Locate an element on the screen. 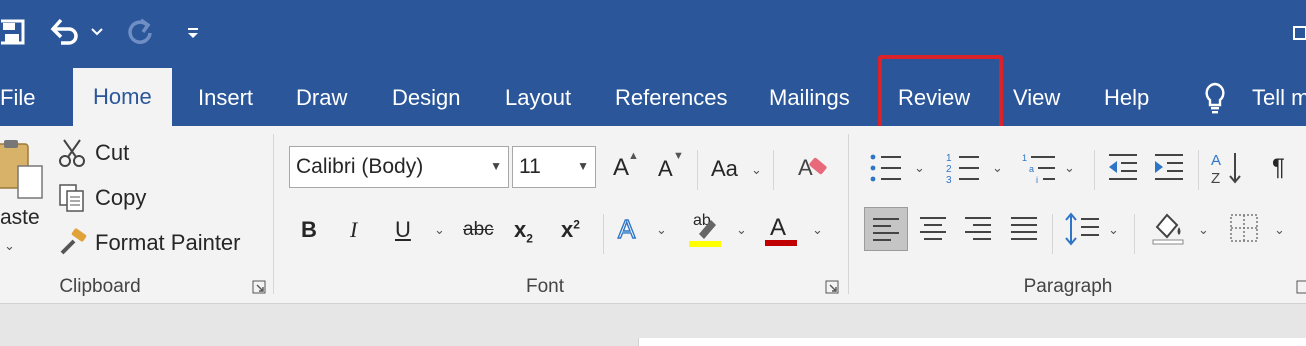 This screenshot has width=1306, height=346. tab-references: References is located at coordinates (671, 98).